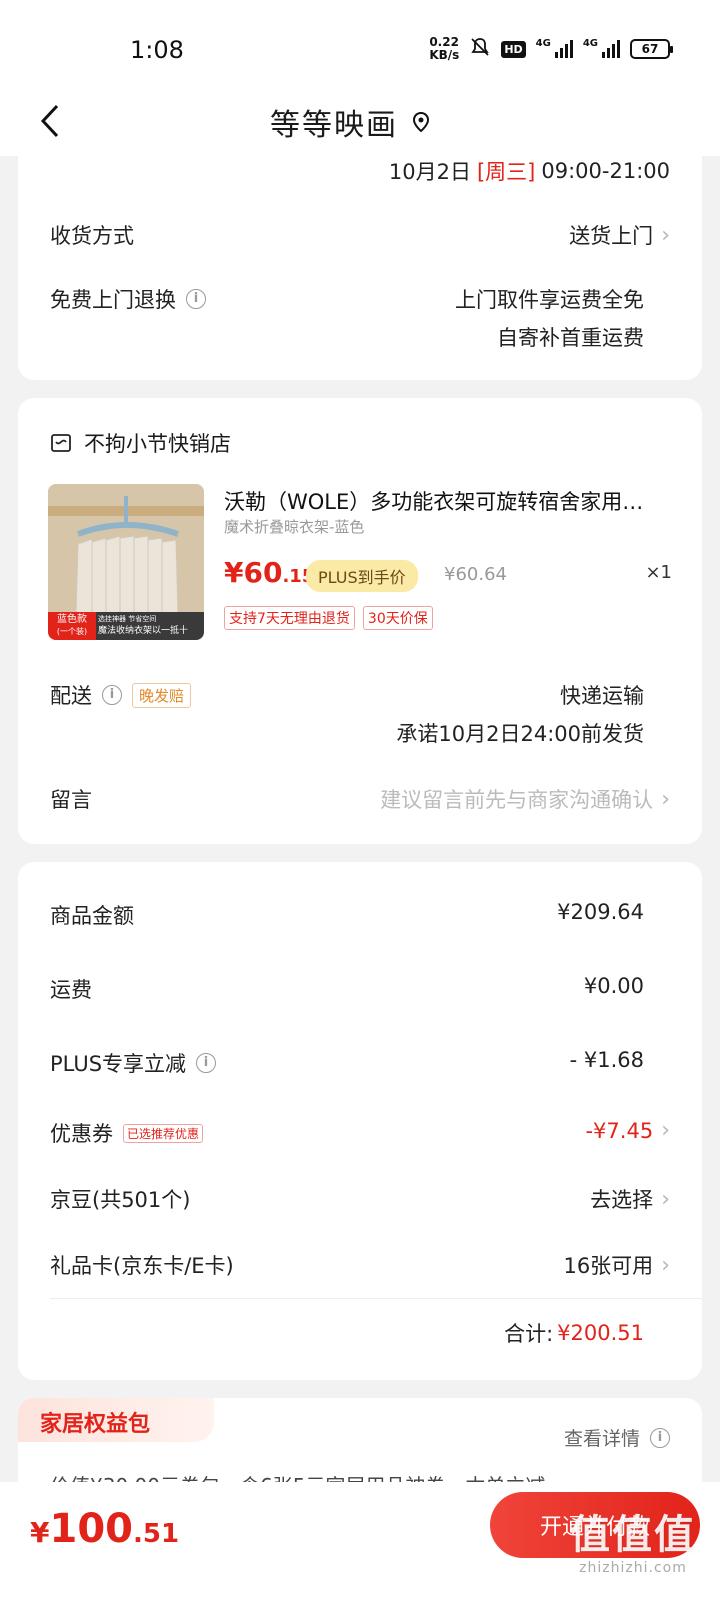  What do you see at coordinates (360, 45) in the screenshot?
I see `status-bar: 1:08 0.22 KB/s HD 4G 4G 67` at bounding box center [360, 45].